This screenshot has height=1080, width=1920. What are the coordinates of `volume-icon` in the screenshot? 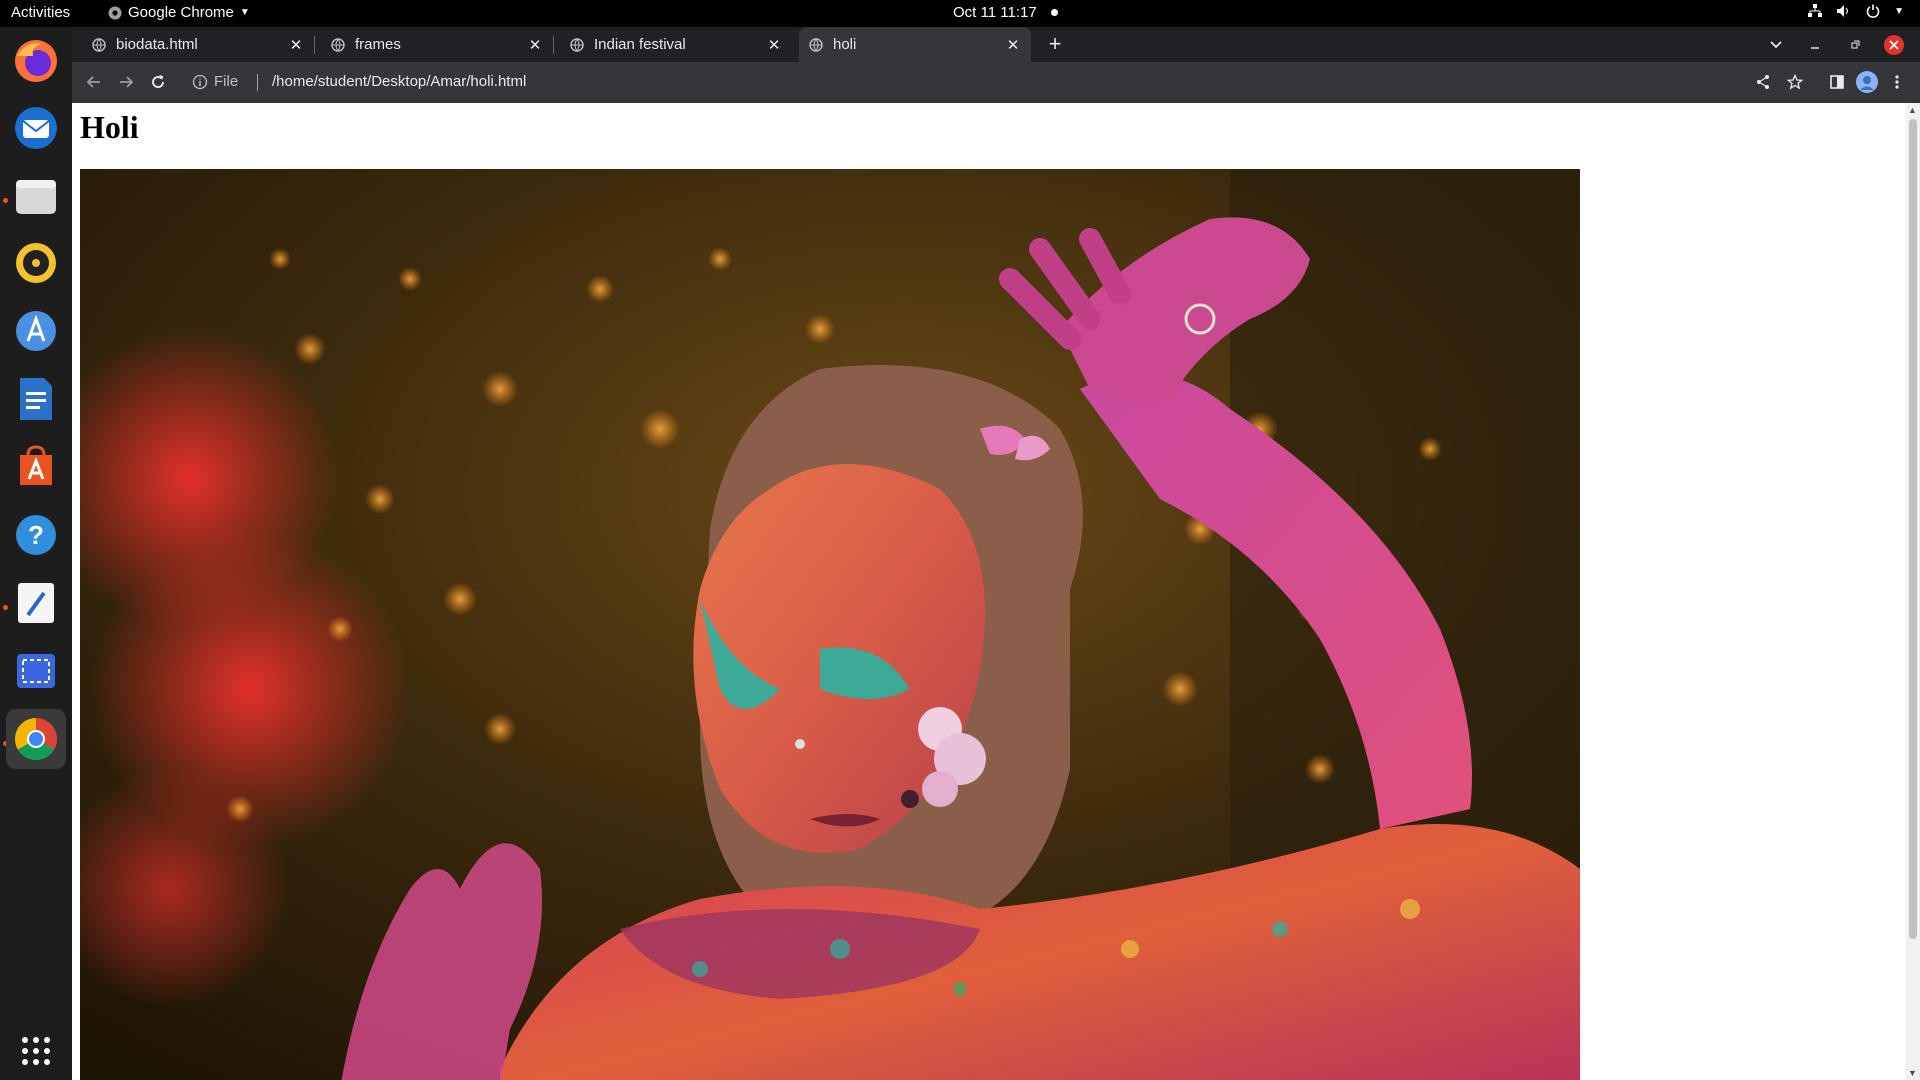 It's located at (1843, 11).